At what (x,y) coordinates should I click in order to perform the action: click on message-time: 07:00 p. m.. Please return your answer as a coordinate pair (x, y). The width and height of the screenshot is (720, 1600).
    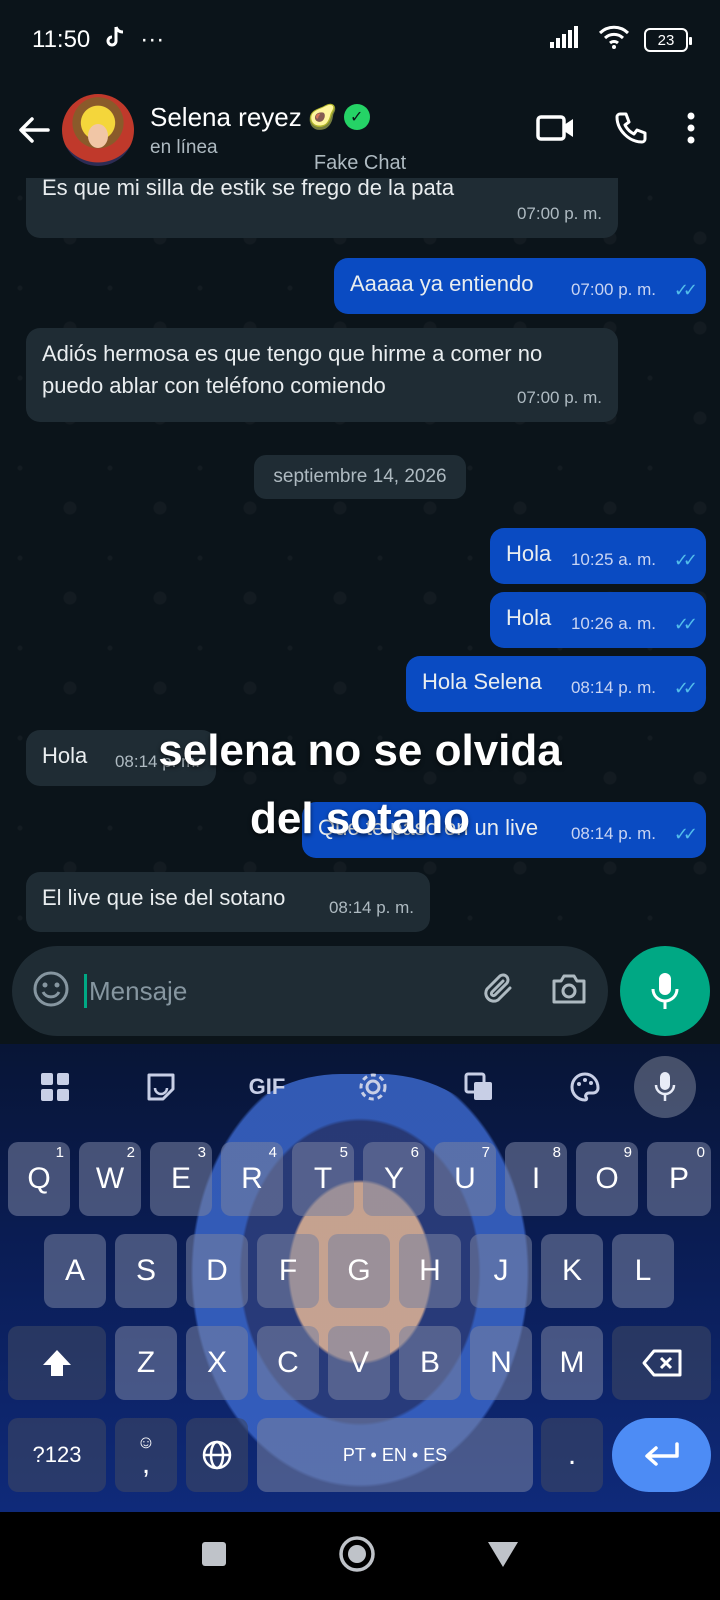
    Looking at the image, I should click on (559, 213).